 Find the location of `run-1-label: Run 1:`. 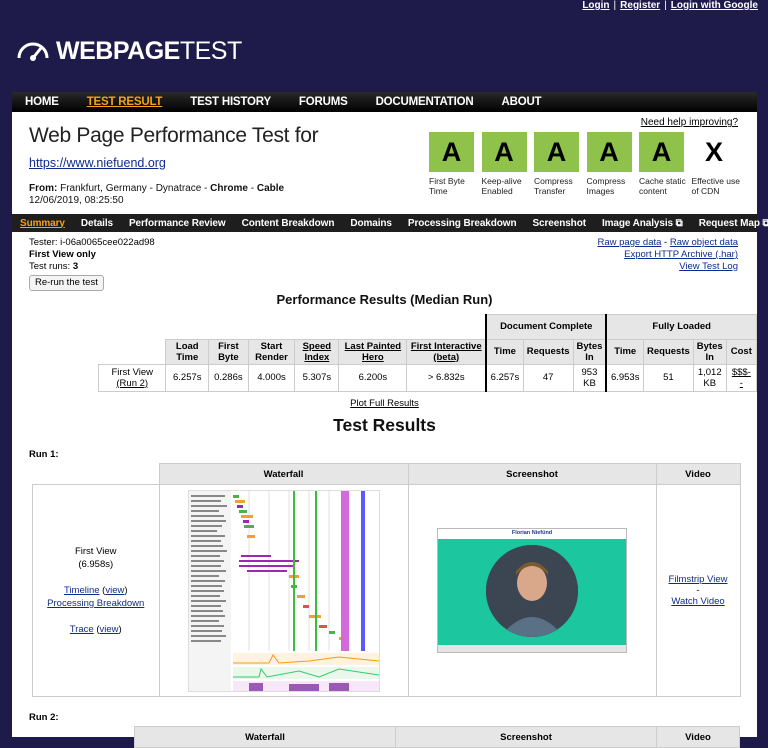

run-1-label: Run 1: is located at coordinates (44, 454).